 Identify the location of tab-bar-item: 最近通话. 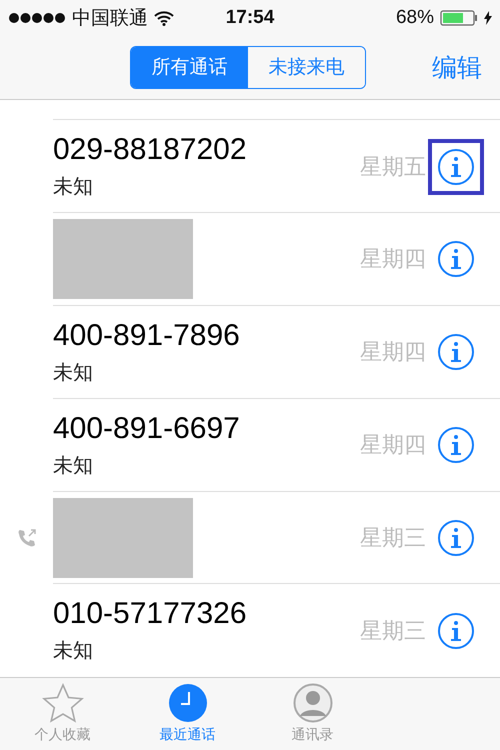
(187, 714).